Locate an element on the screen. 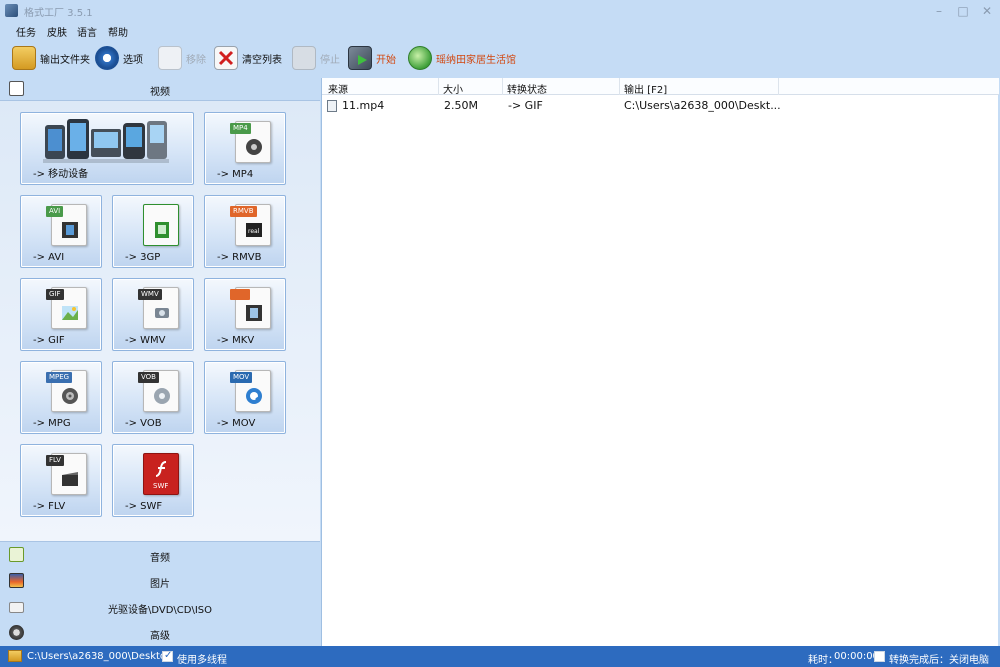  tile-mpg-label: -> MPG is located at coordinates (52, 423).